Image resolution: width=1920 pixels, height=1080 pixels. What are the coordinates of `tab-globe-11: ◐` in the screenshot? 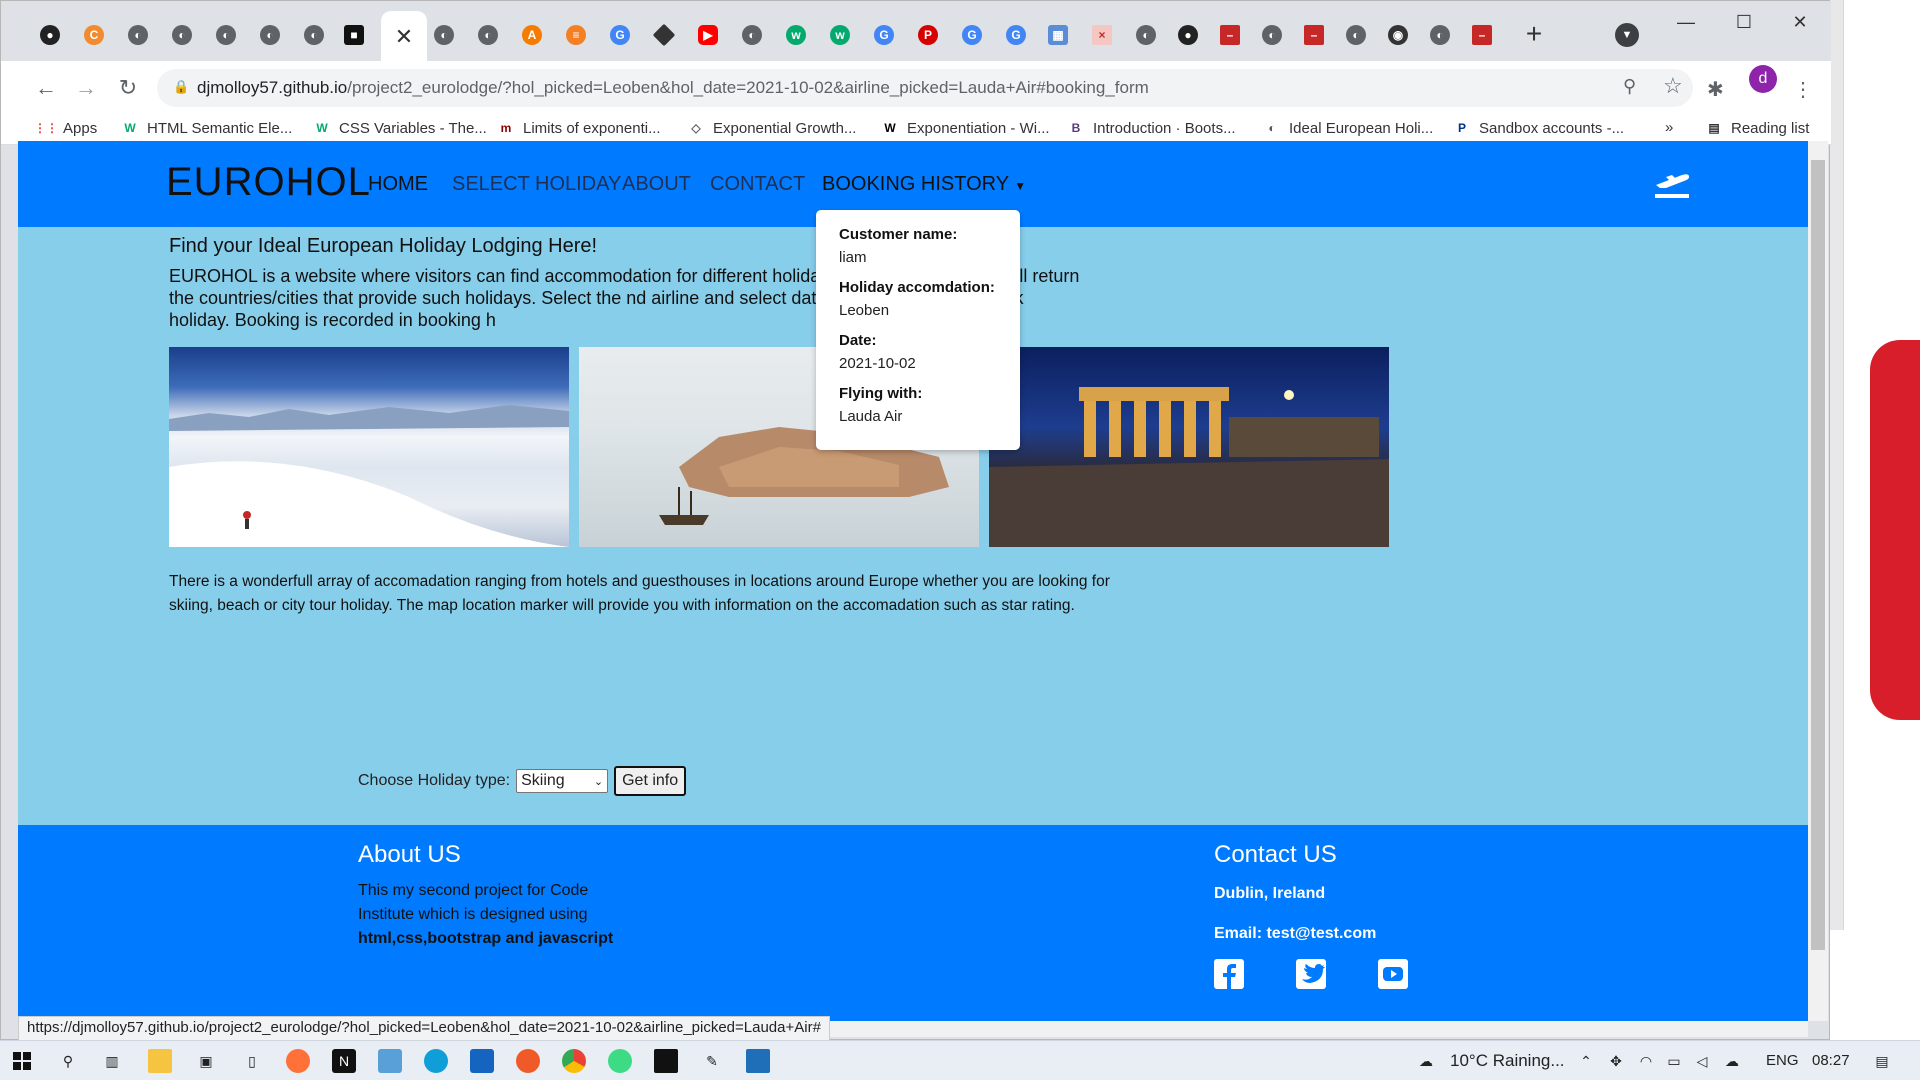 It's located at (1356, 35).